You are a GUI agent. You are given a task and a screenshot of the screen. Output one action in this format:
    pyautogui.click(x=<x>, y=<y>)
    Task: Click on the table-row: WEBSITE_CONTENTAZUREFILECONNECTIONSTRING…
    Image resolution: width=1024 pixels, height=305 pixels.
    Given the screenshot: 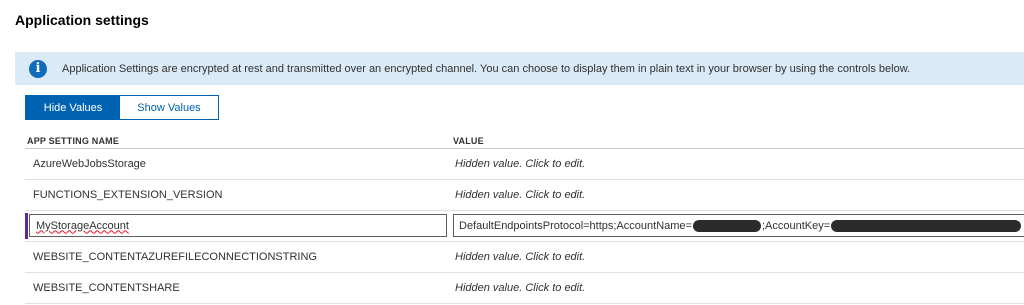 What is the action you would take?
    pyautogui.click(x=524, y=257)
    